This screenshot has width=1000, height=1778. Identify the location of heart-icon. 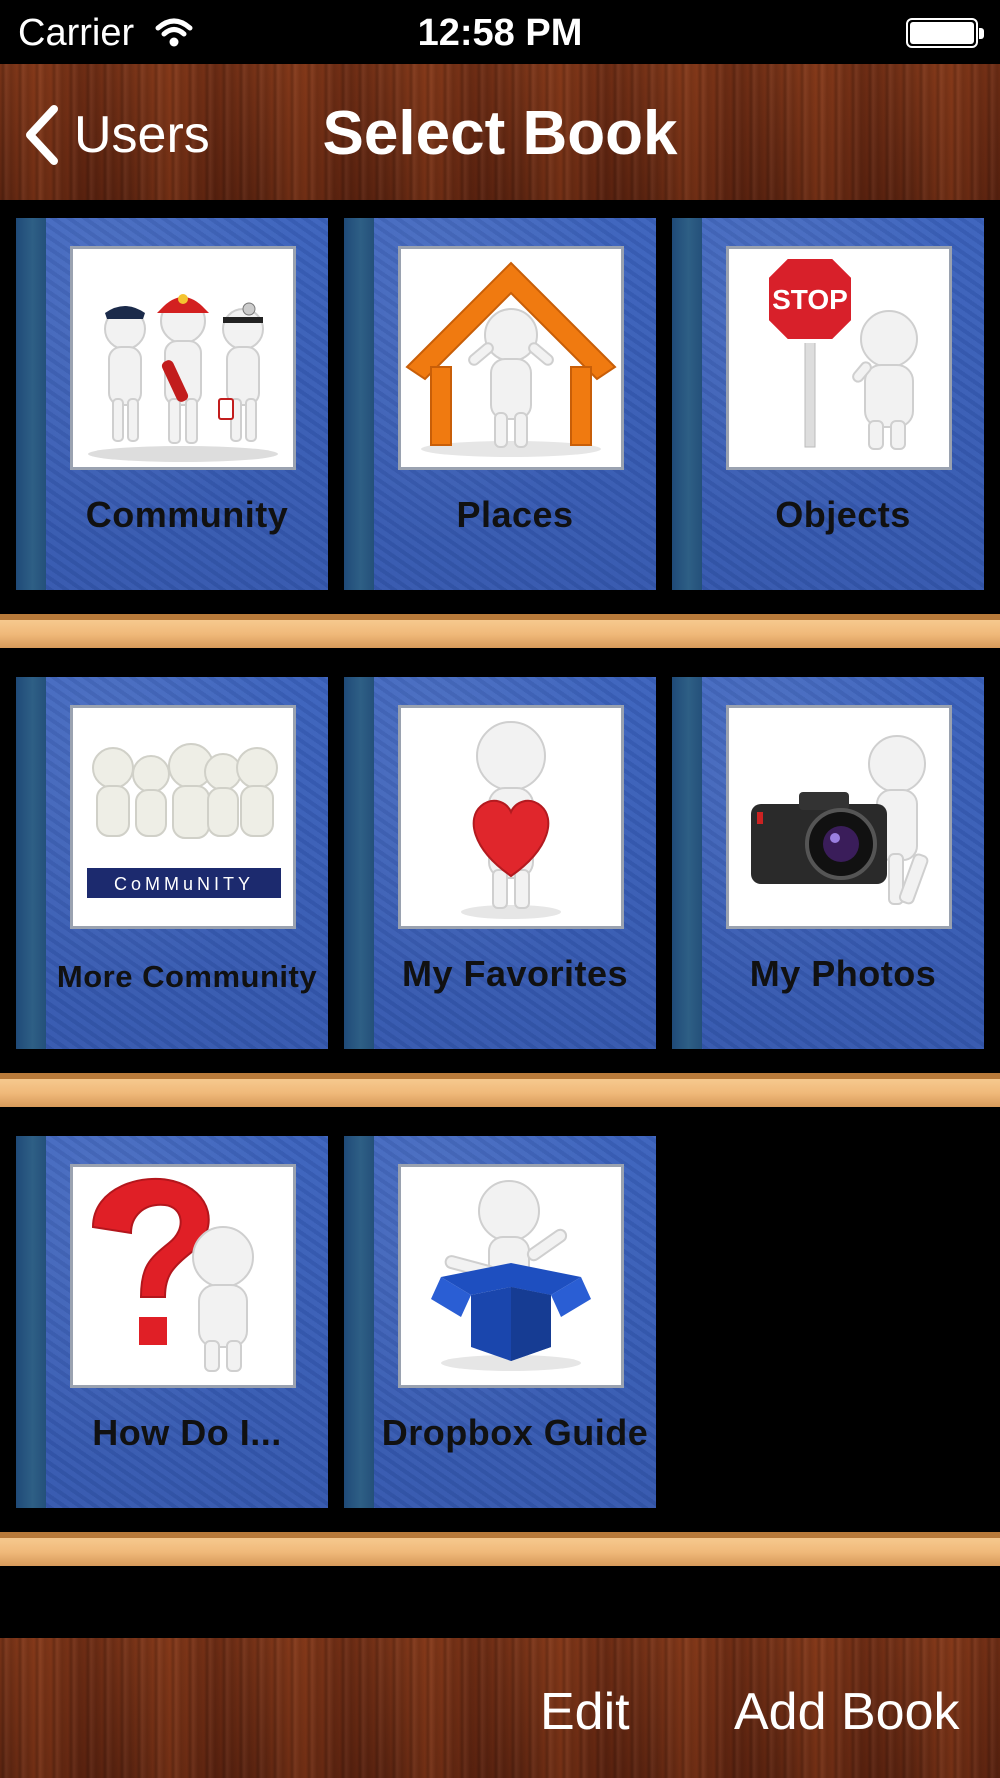
(511, 820).